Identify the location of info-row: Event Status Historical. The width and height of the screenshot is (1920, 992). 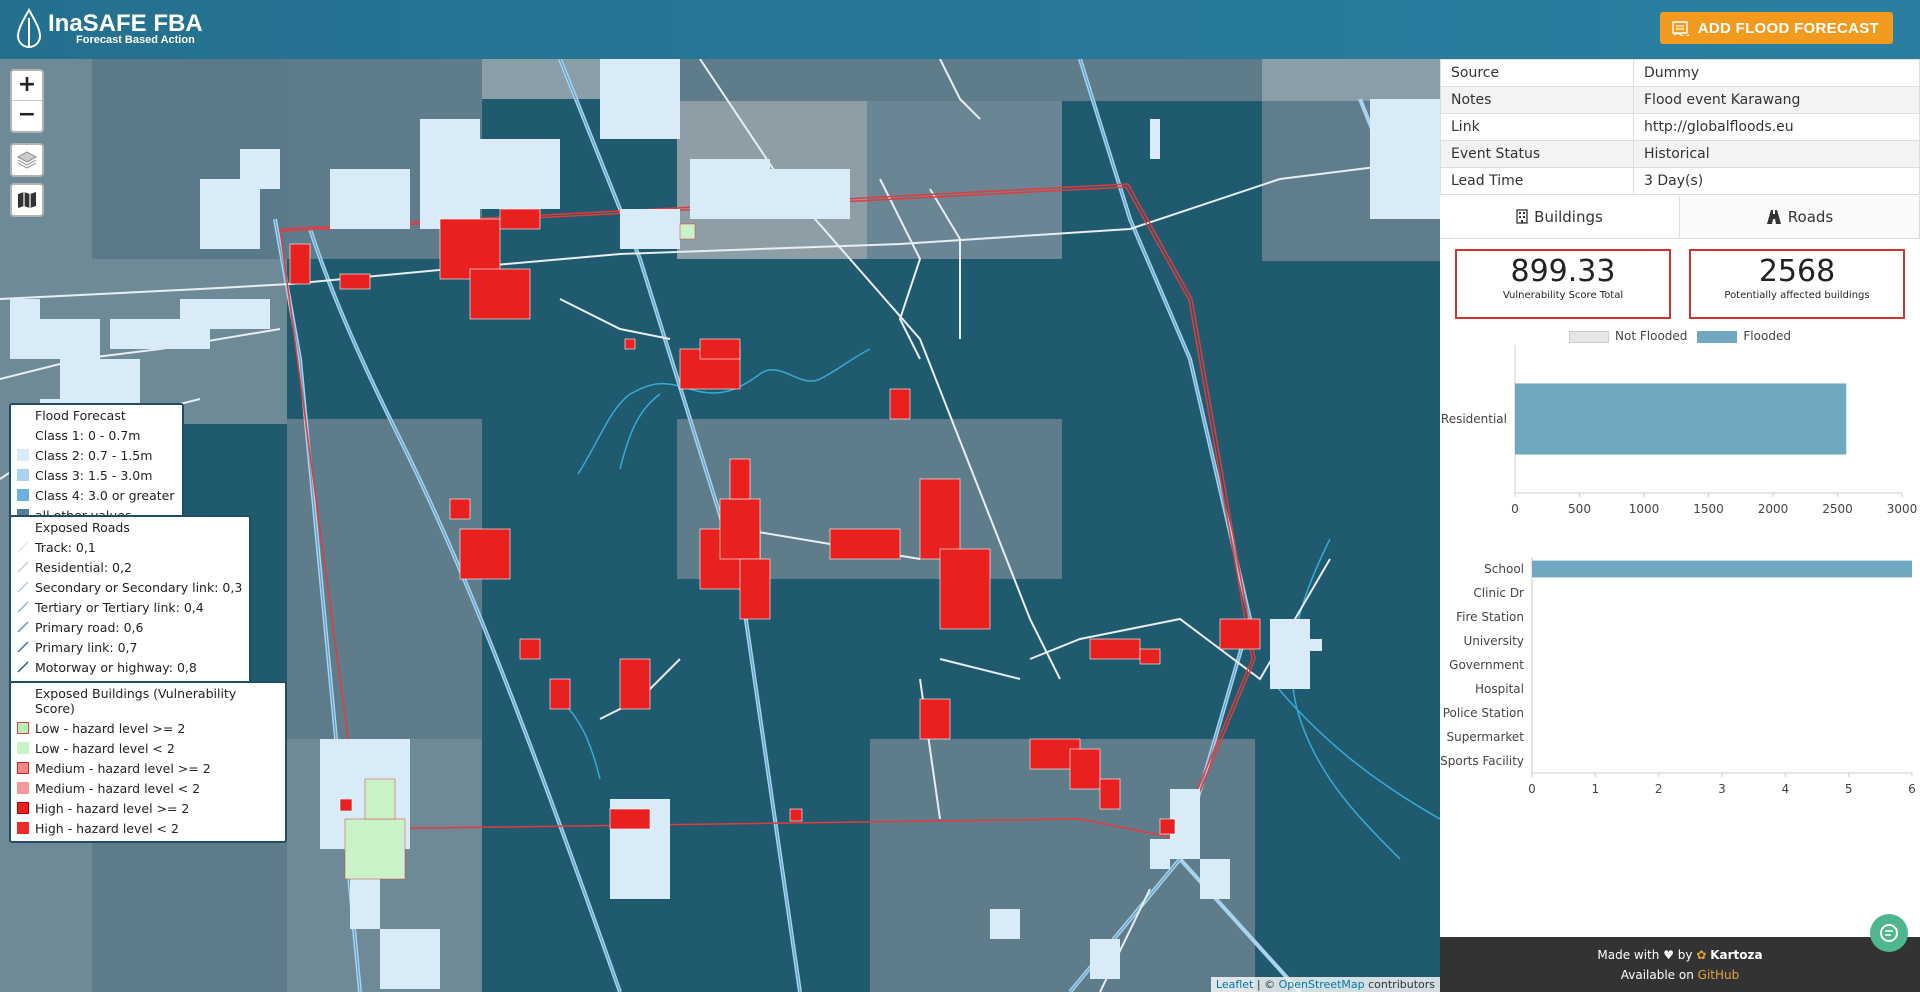
(1680, 154).